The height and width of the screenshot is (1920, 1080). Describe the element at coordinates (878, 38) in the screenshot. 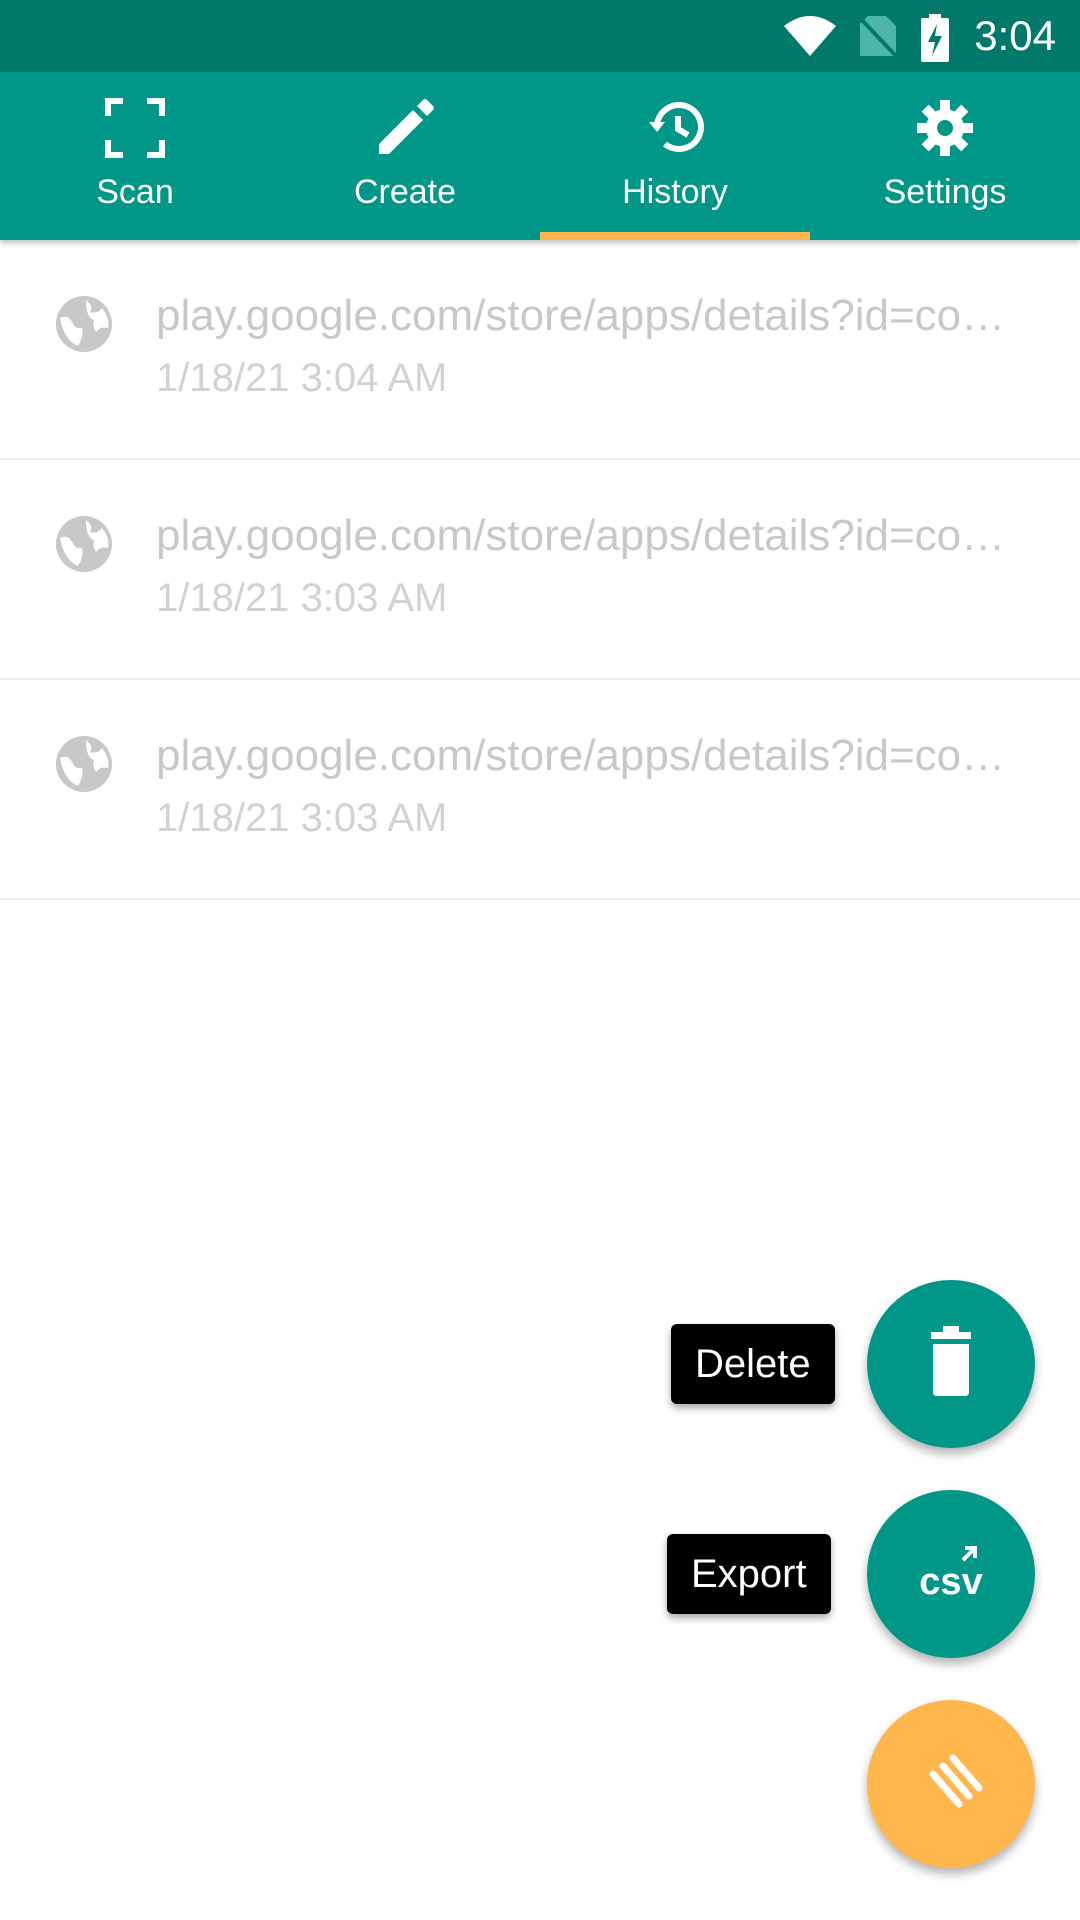

I see `no-sim-icon` at that location.